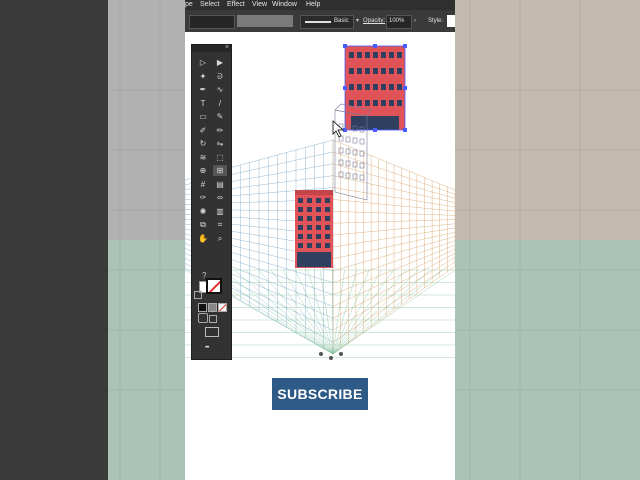 This screenshot has width=640, height=480. I want to click on variable-width-dropdown, so click(265, 21).